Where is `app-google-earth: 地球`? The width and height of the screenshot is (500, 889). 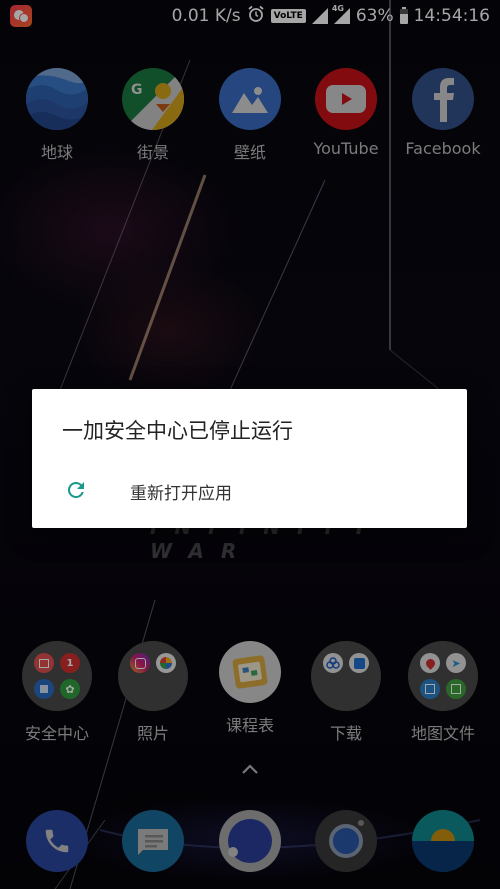 app-google-earth: 地球 is located at coordinates (57, 115).